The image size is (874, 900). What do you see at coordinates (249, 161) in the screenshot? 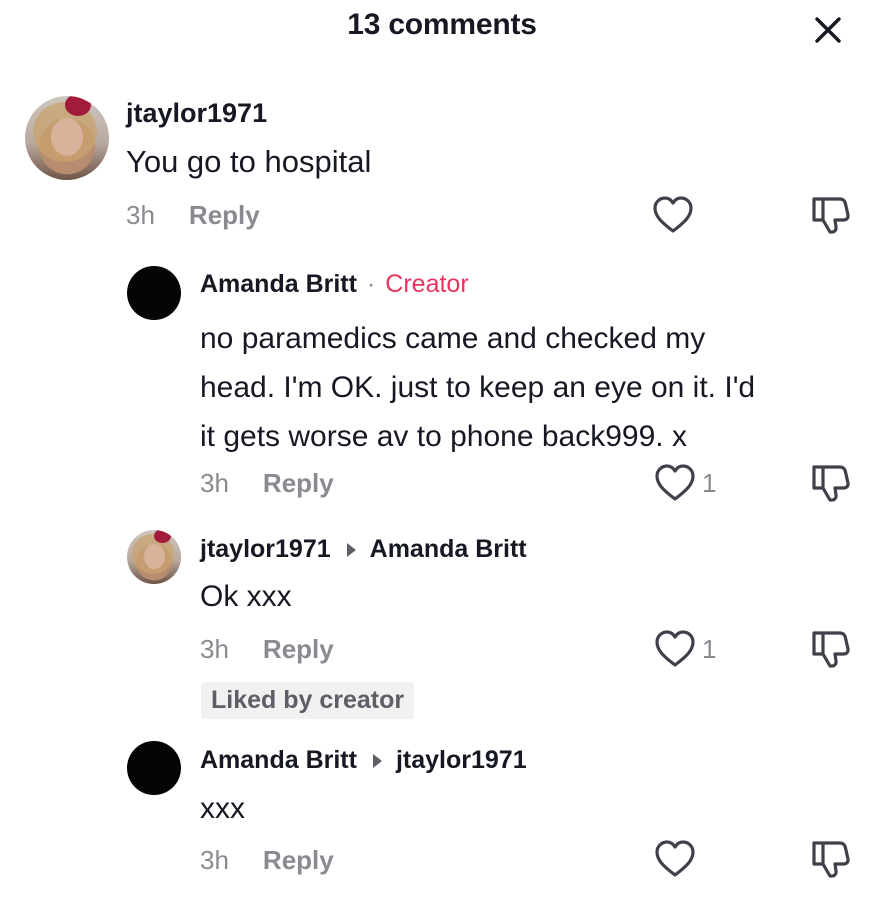
I see `comment-text: You go to hospital` at bounding box center [249, 161].